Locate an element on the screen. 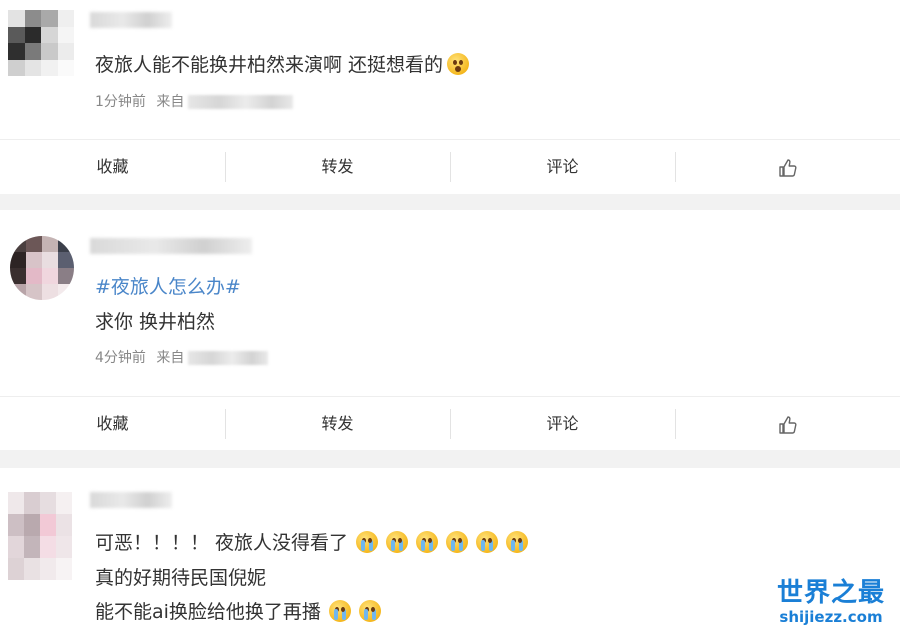 The image size is (900, 631). comment-text: 求你 换井柏然 is located at coordinates (155, 322).